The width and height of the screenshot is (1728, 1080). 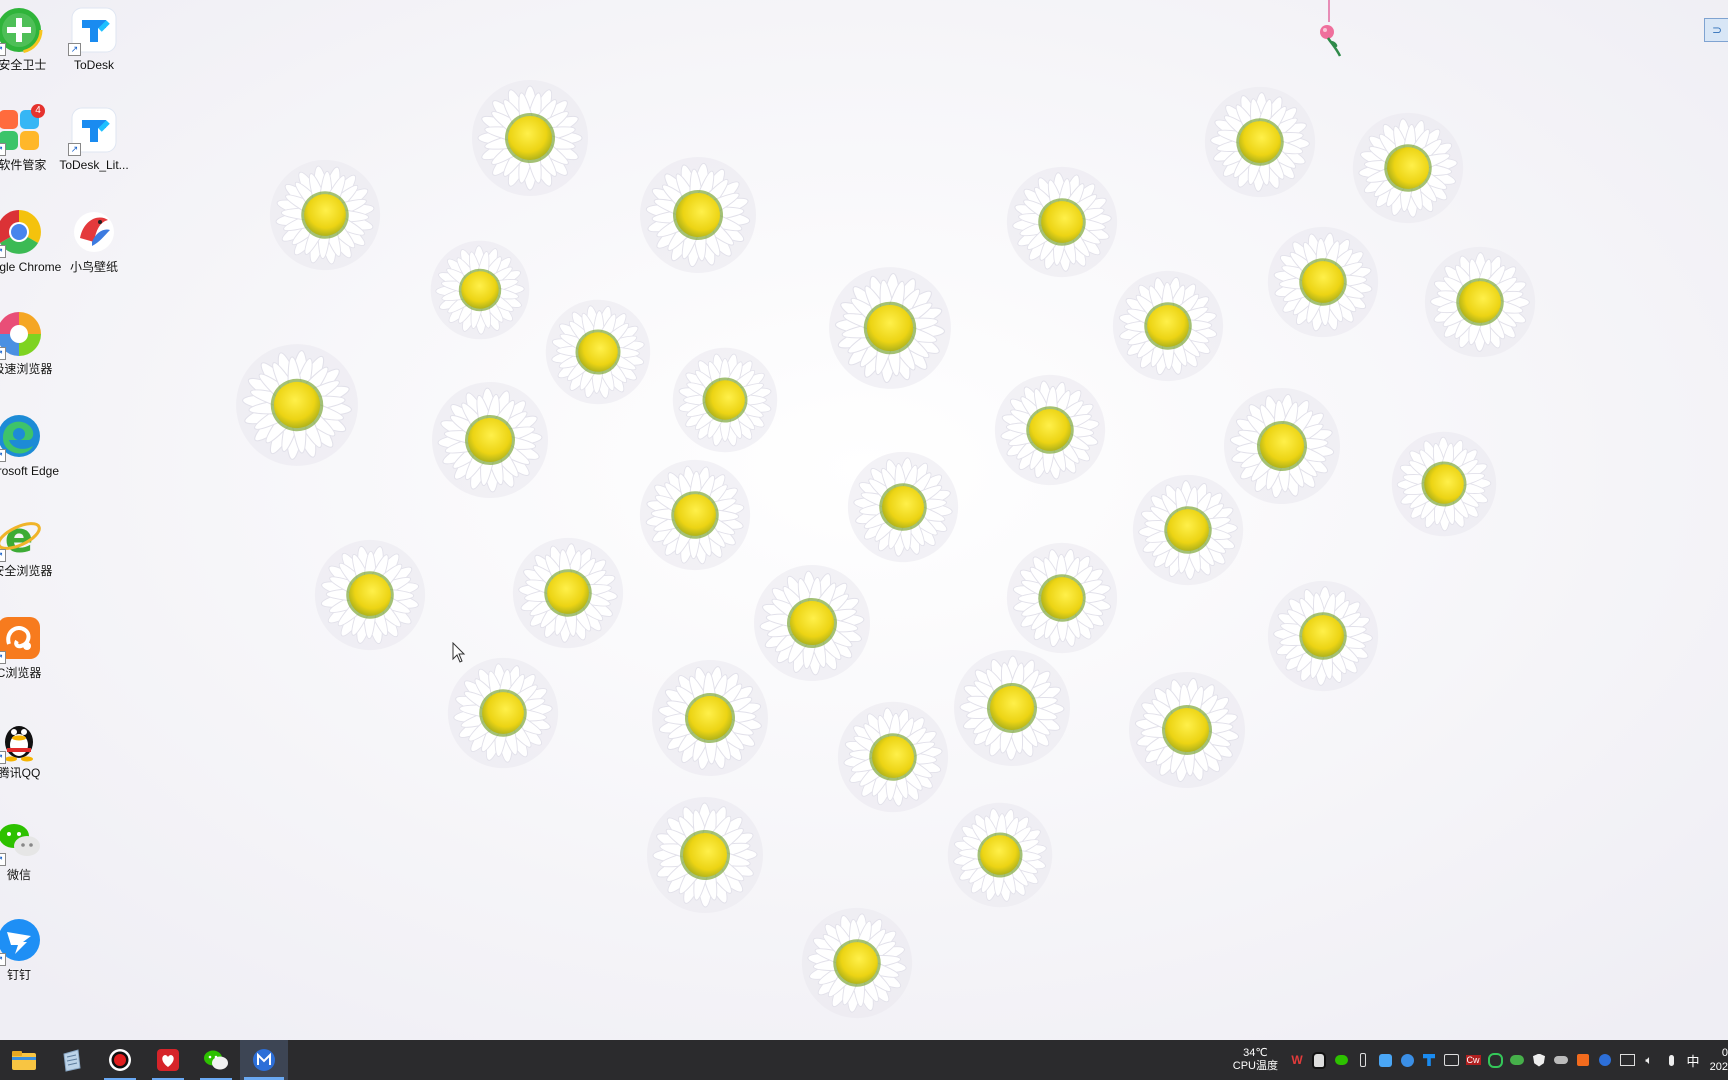 I want to click on tray-todesk-icon, so click(x=1385, y=1060).